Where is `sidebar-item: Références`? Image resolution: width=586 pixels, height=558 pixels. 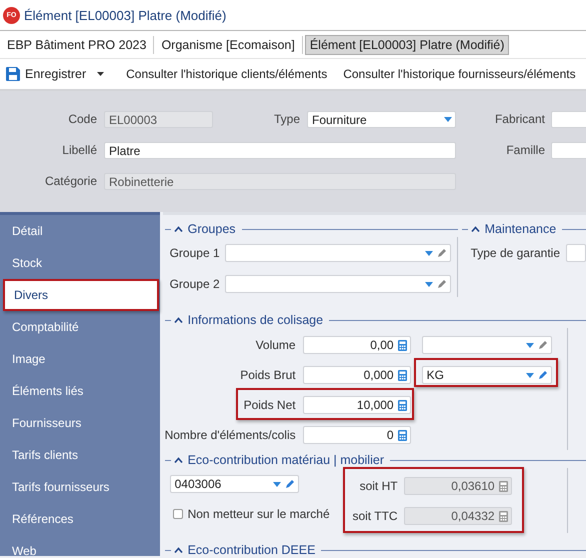
sidebar-item: Références is located at coordinates (80, 519).